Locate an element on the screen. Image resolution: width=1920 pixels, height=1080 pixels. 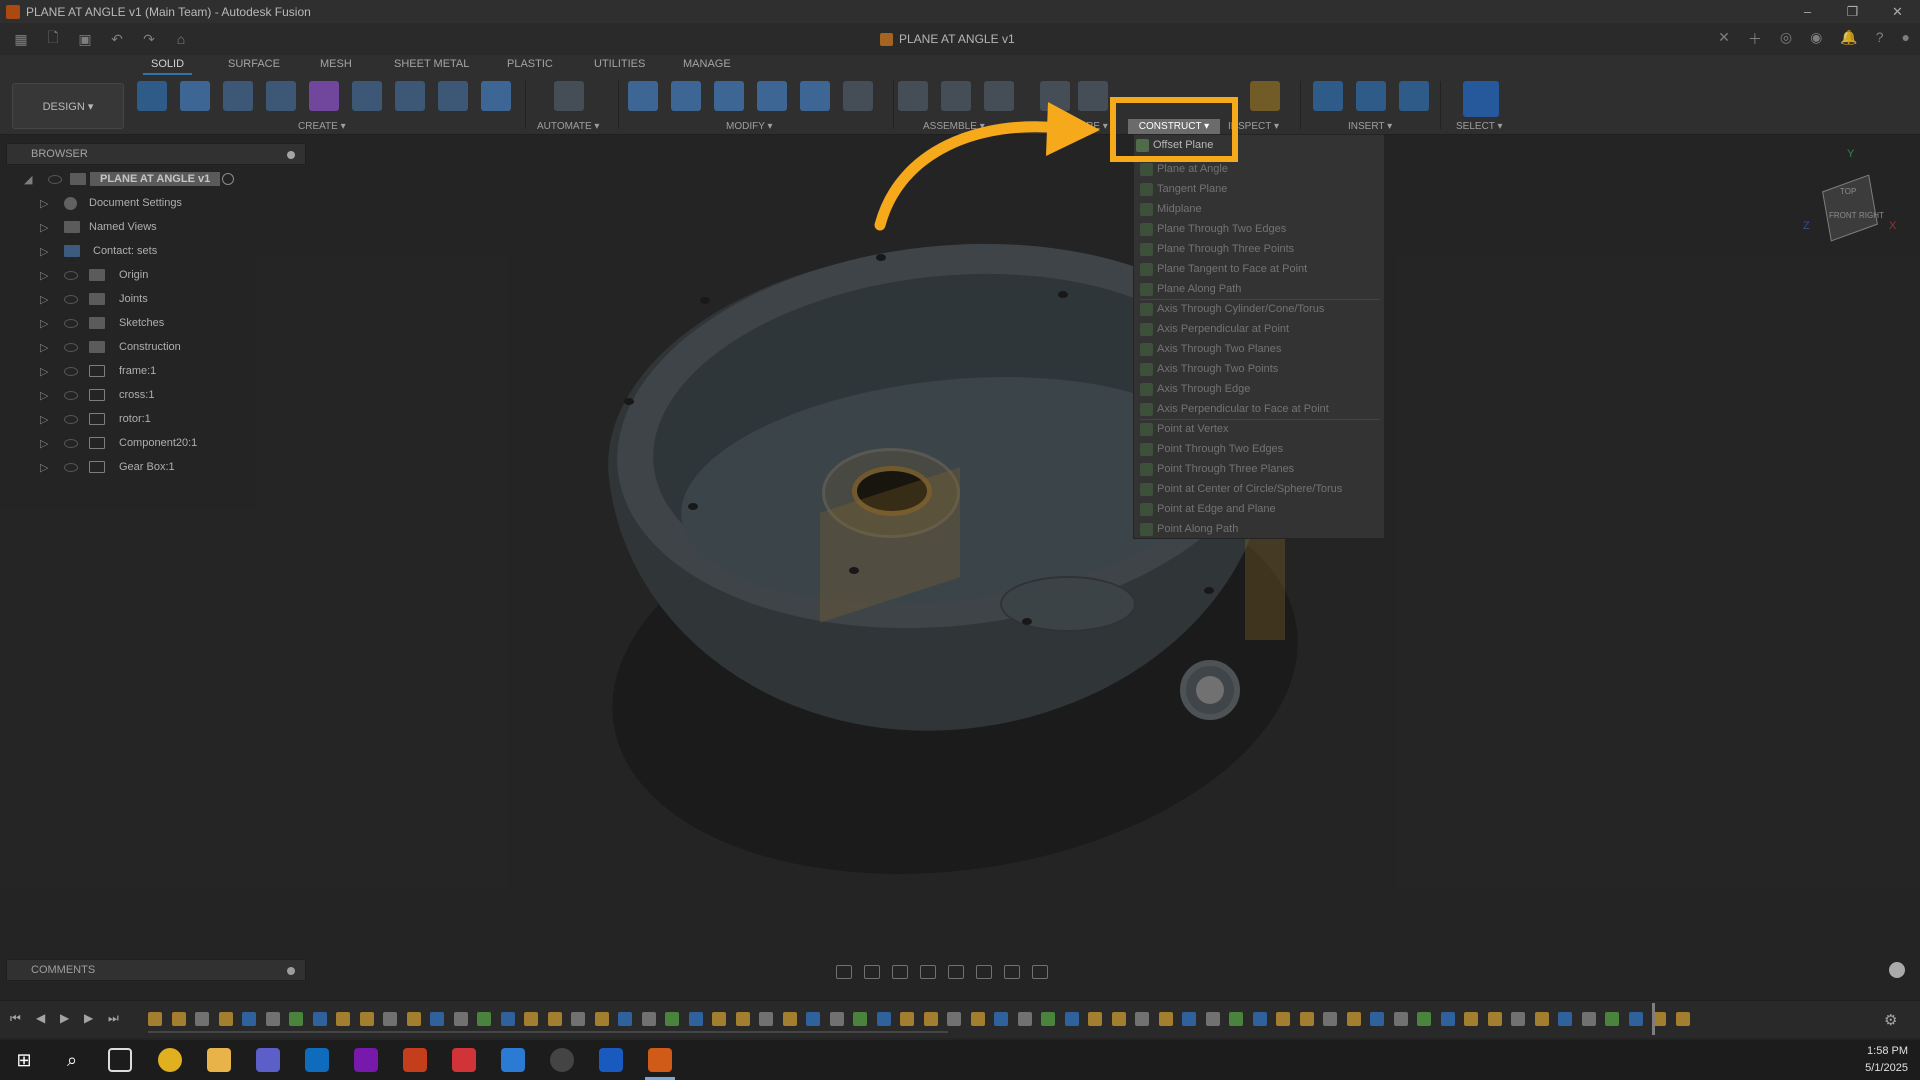
tree-item: ▷ Construction is located at coordinates (155, 347).